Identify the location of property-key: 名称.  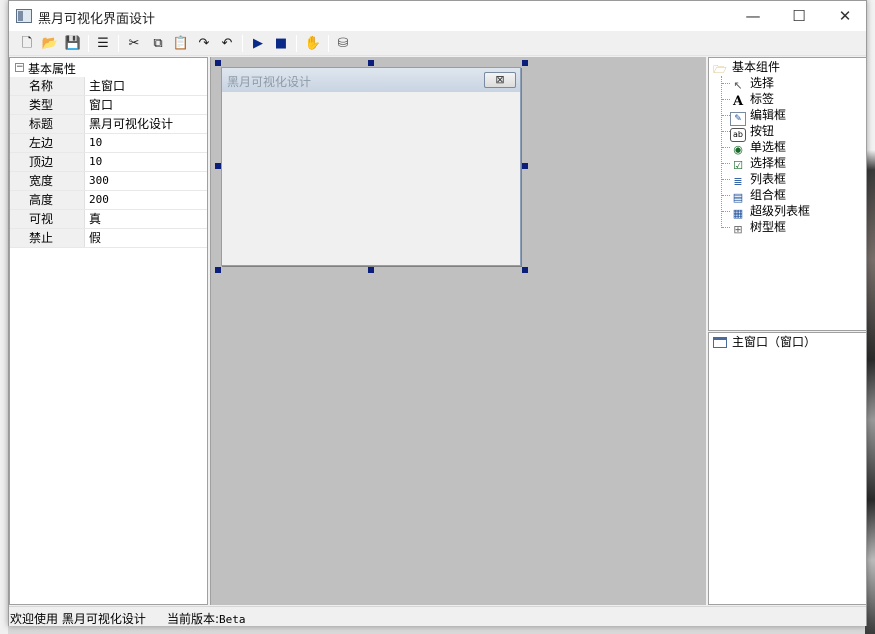
(47, 86).